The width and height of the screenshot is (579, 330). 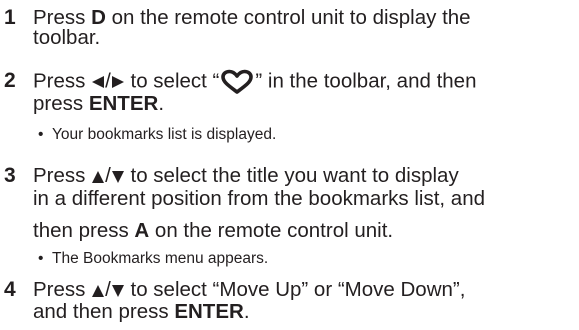 I want to click on key-label: A, so click(x=142, y=230).